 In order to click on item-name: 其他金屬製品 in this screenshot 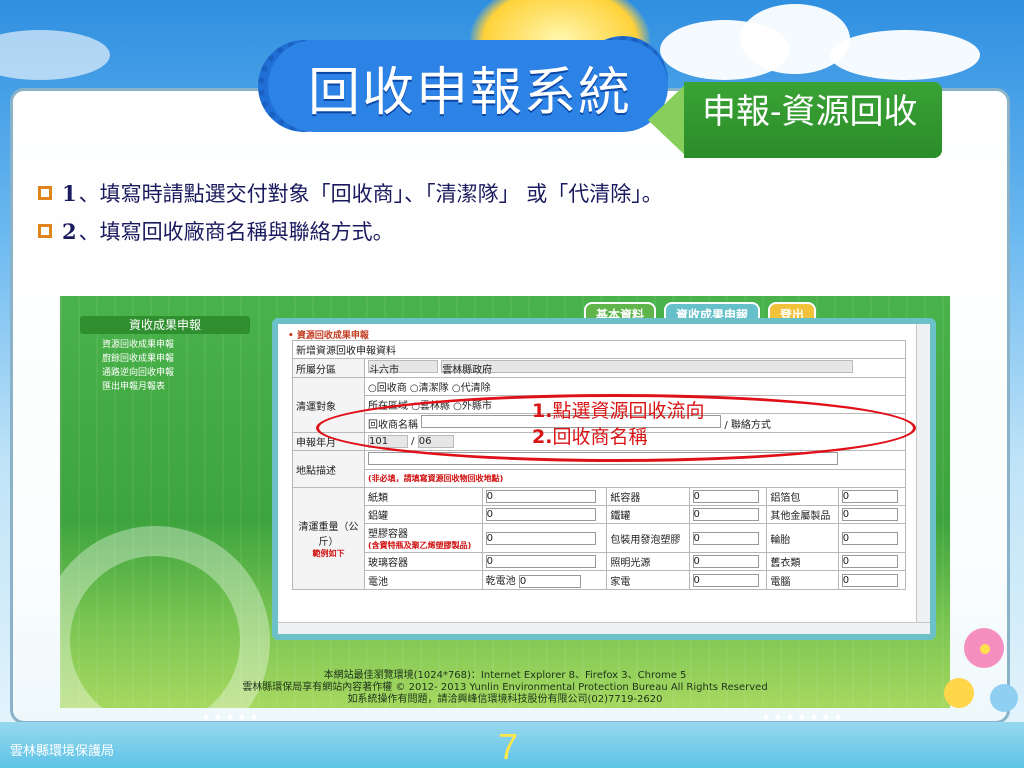, I will do `click(802, 514)`.